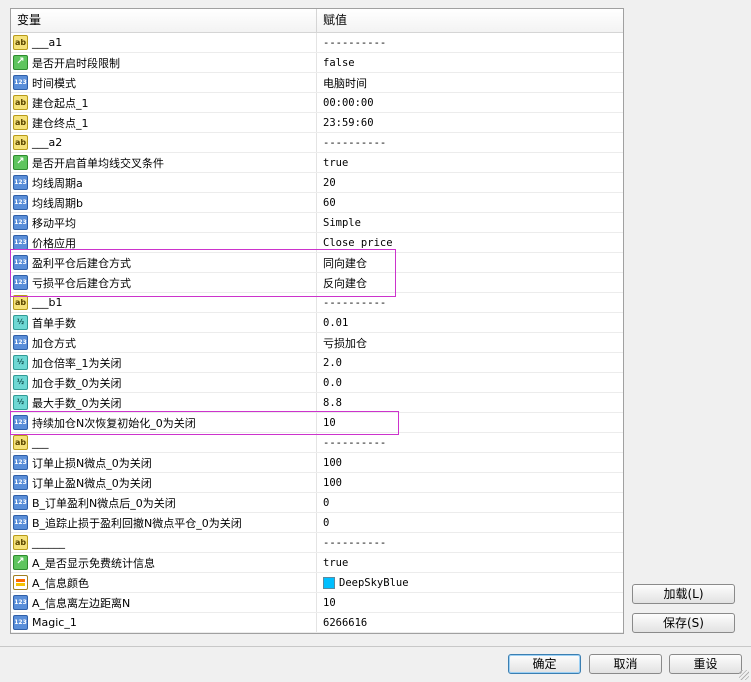  I want to click on variable-cell: 123 移动平均, so click(164, 222).